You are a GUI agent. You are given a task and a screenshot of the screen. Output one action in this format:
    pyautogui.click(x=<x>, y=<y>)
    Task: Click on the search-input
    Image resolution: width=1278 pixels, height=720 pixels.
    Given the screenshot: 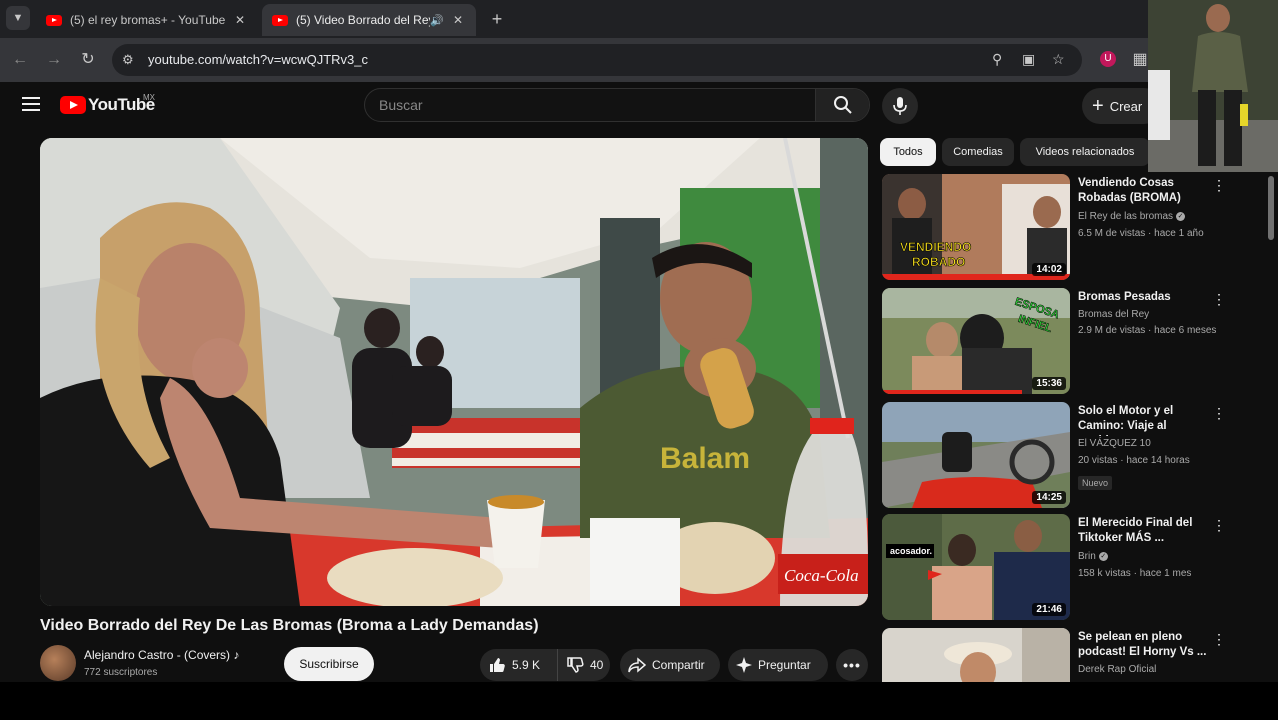 What is the action you would take?
    pyautogui.click(x=591, y=105)
    